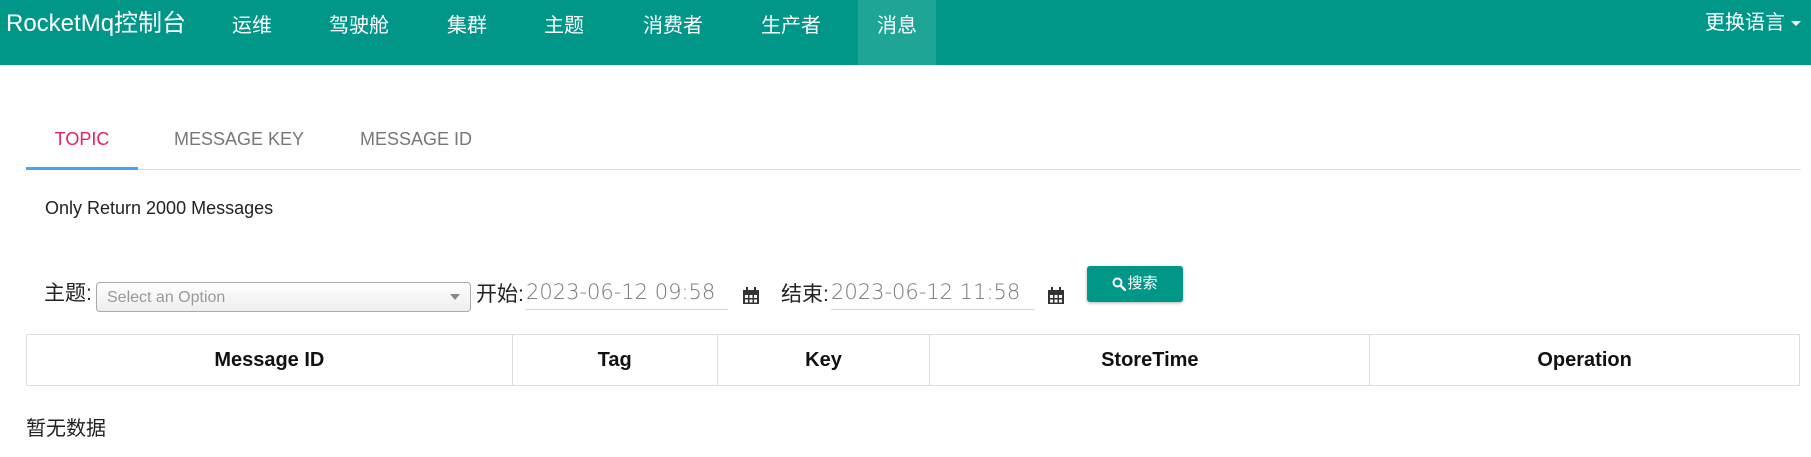 The image size is (1811, 457). I want to click on empty-state-text: 暂无数据, so click(66, 429).